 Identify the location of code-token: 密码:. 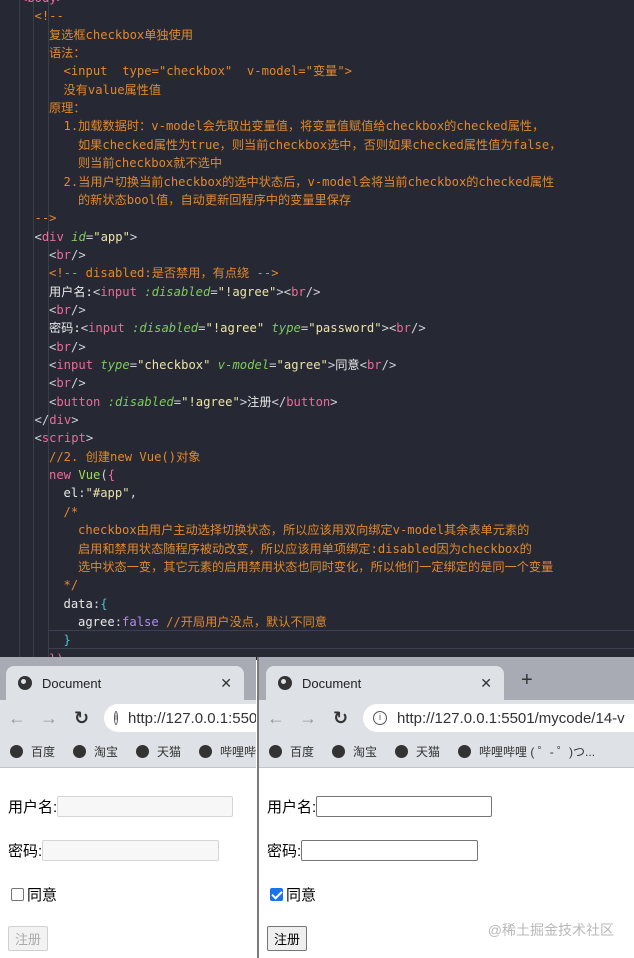
(65, 328).